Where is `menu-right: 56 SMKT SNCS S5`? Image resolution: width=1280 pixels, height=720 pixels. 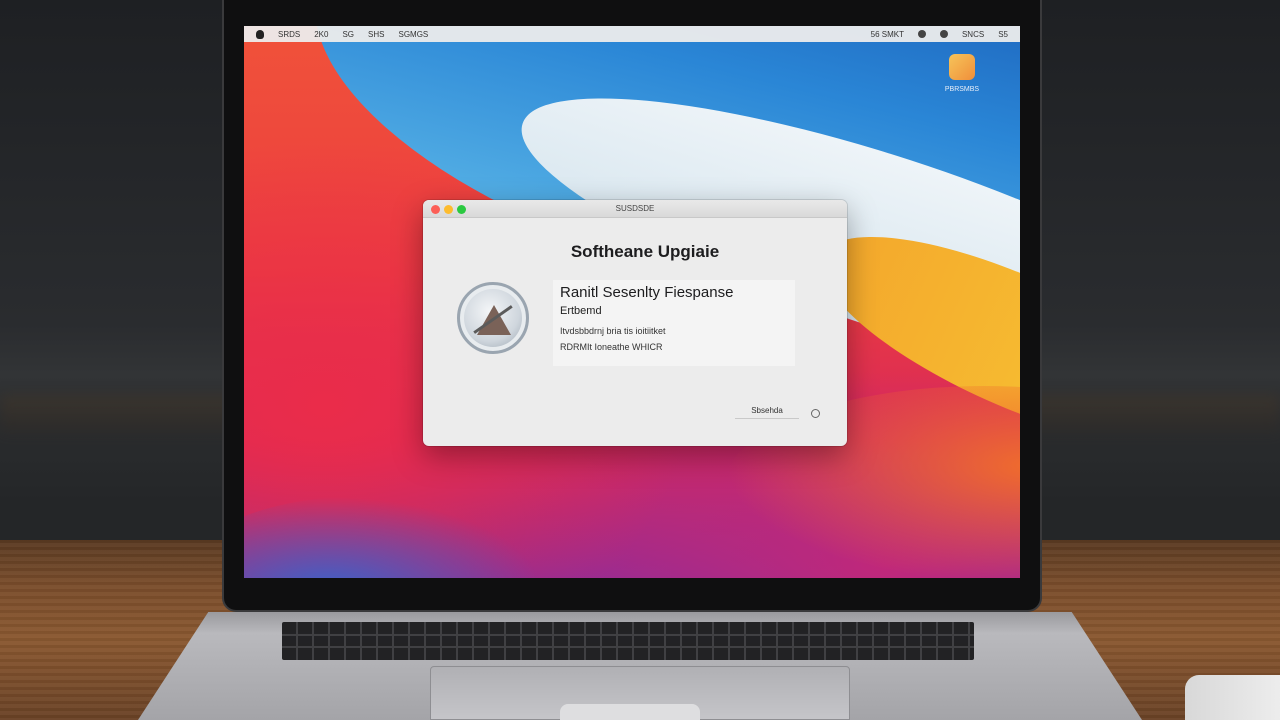
menu-right: 56 SMKT SNCS S5 is located at coordinates (939, 34).